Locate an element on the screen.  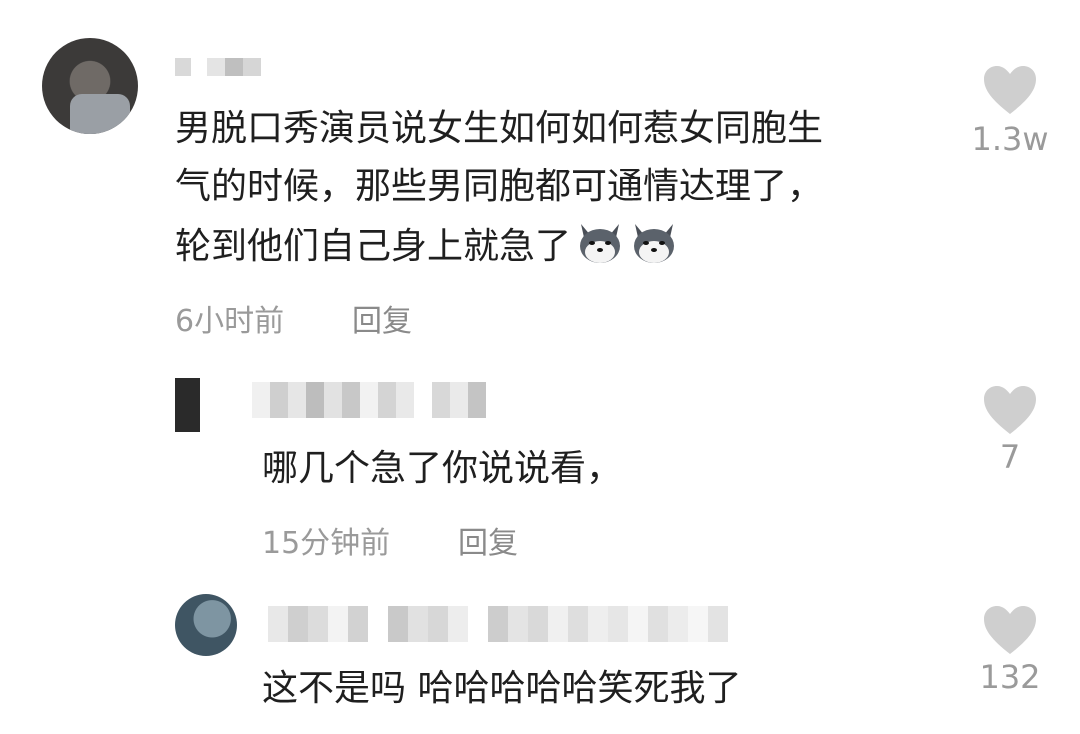
comment-line: 男脱口秀演员说女生如何如何惹女同胞生 is located at coordinates (499, 128).